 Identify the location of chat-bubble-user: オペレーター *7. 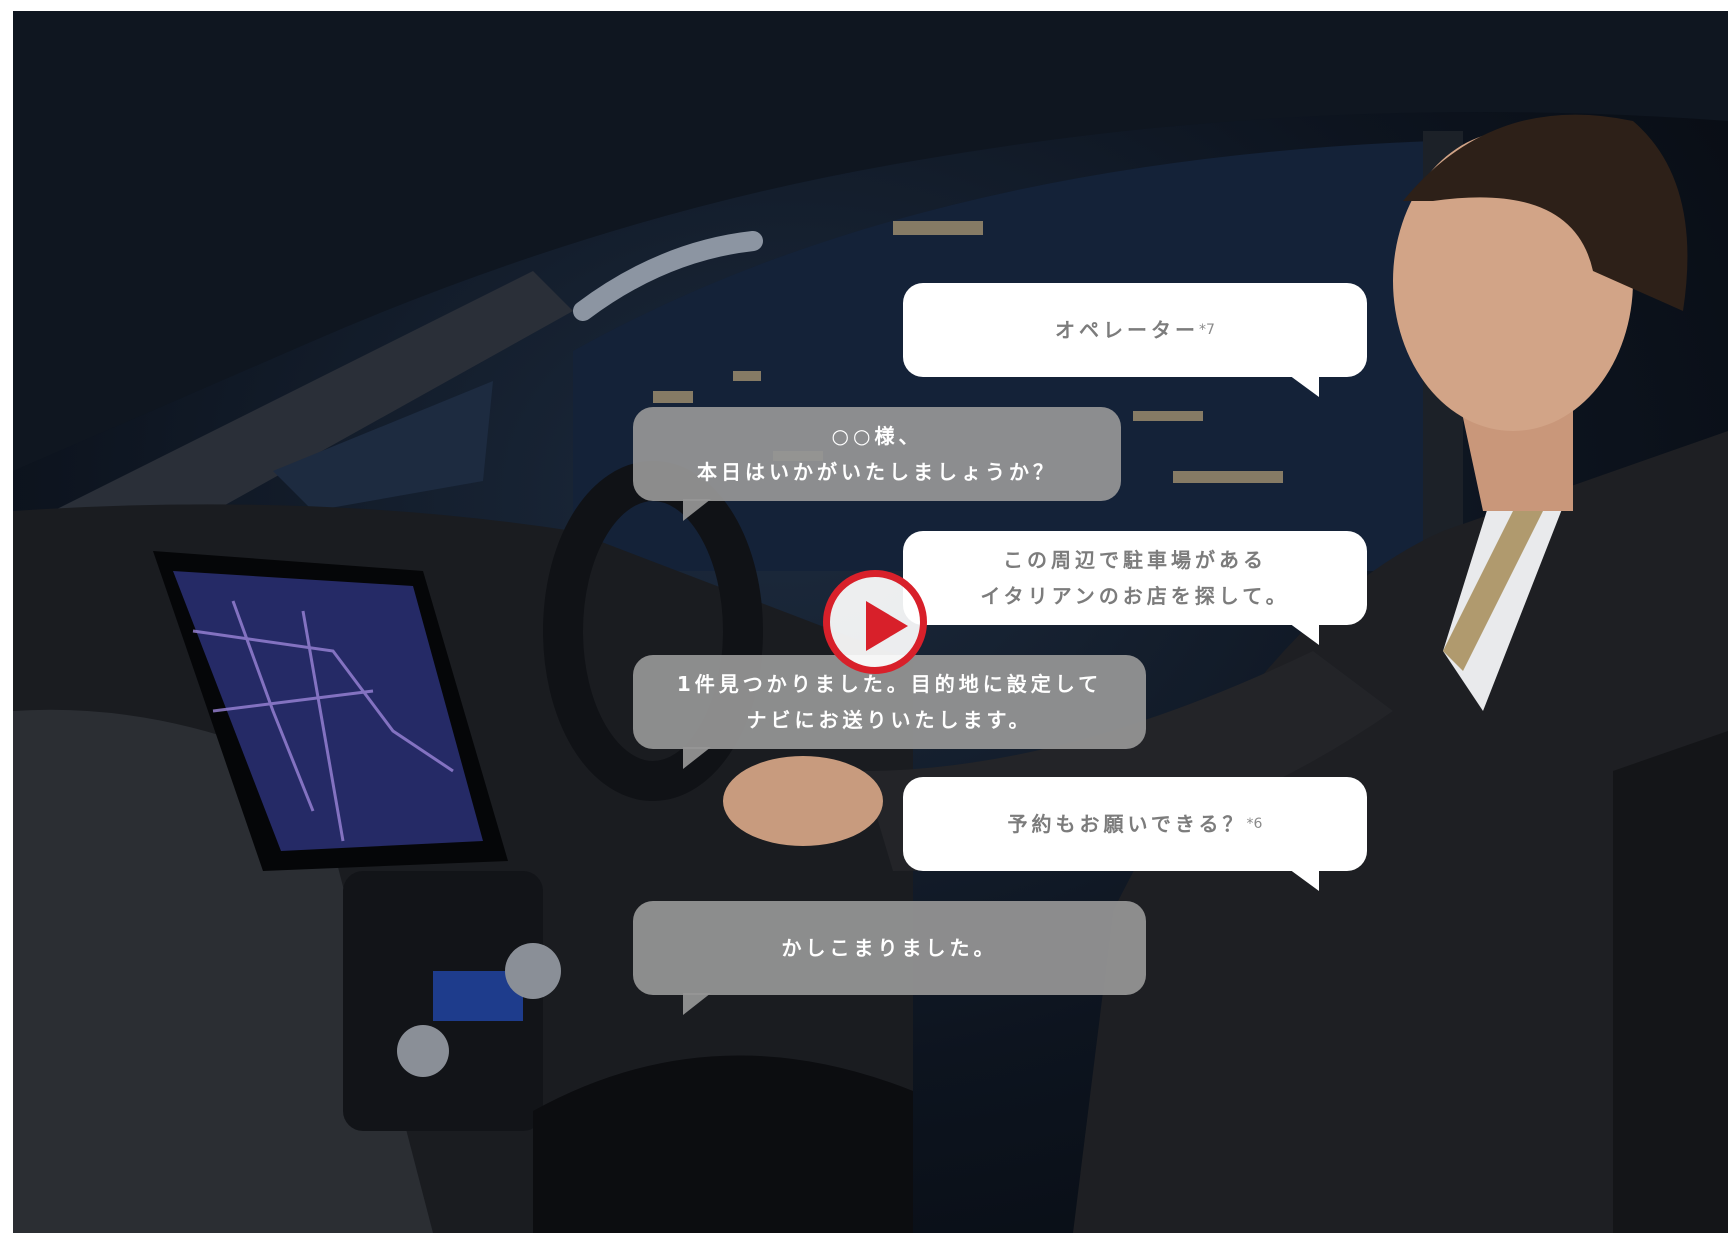
(1135, 340).